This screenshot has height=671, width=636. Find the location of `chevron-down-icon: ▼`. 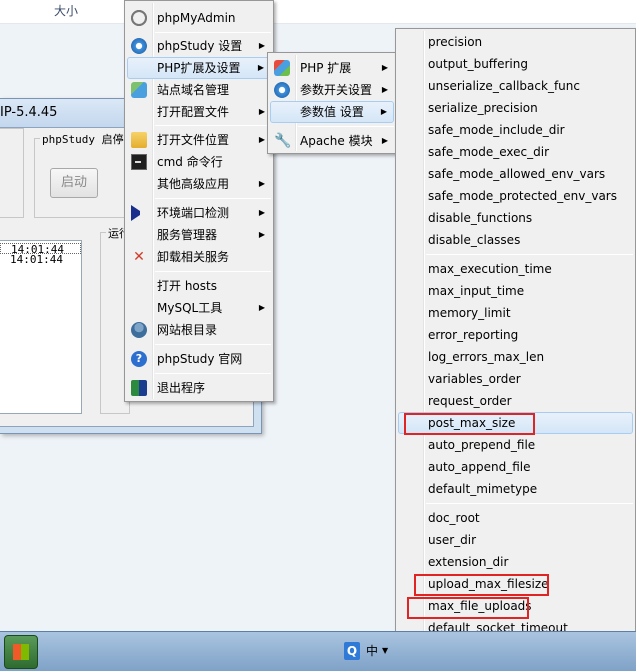

chevron-down-icon: ▼ is located at coordinates (385, 651).